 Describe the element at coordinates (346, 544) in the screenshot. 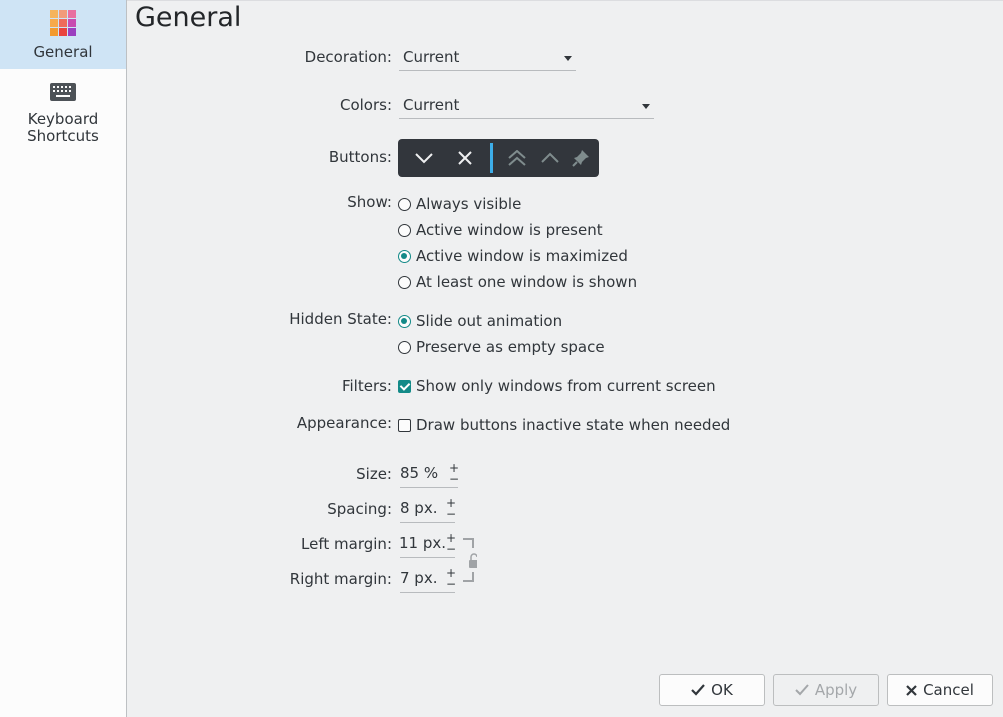

I see `left-margin-label: Left margin:` at that location.